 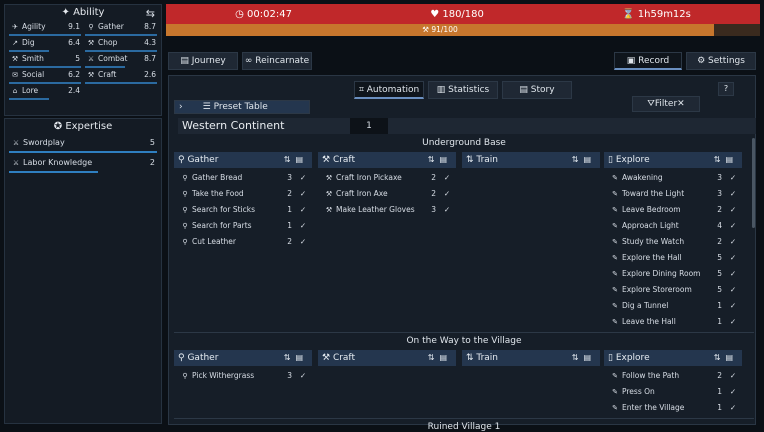 I want to click on list-item: ⚒ Craft Iron Axe 2 ✓, so click(x=388, y=194).